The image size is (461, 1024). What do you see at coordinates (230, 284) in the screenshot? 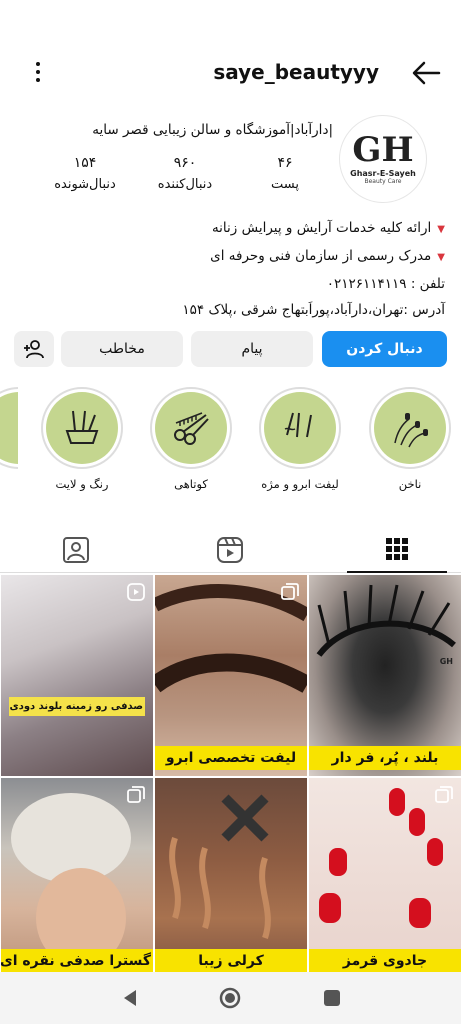
I see `bio-phone: تلفن : ۰۲۱۲۶۱۱۴۱۱۹` at bounding box center [230, 284].